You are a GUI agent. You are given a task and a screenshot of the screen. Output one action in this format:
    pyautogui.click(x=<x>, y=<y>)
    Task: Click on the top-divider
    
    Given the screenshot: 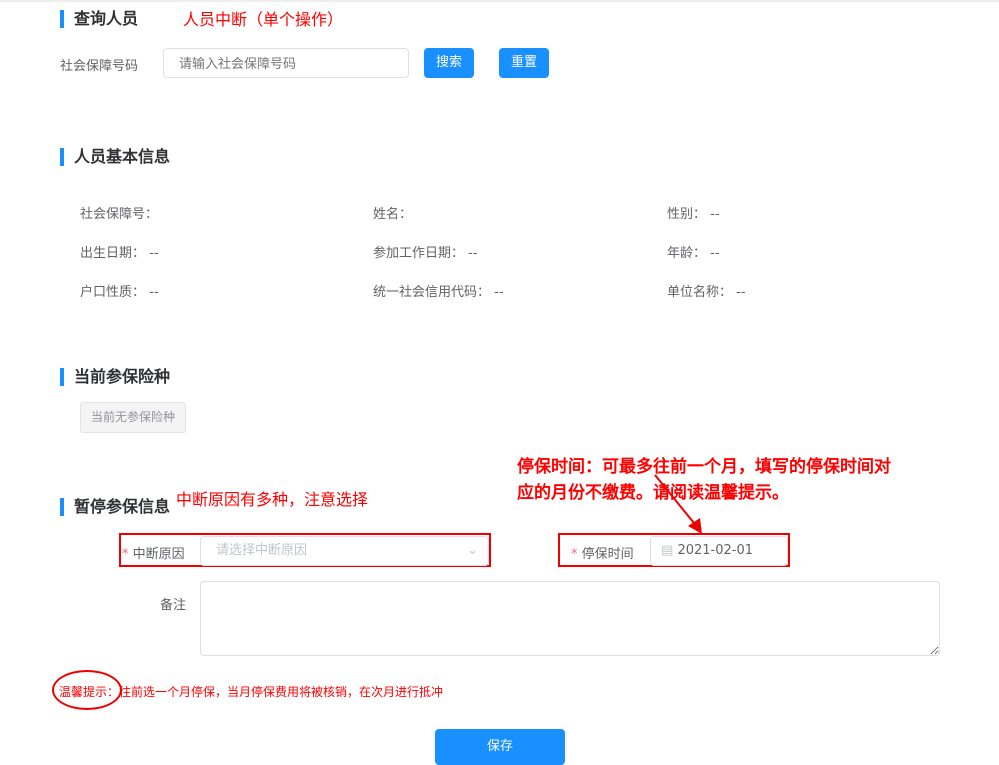 What is the action you would take?
    pyautogui.click(x=499, y=1)
    